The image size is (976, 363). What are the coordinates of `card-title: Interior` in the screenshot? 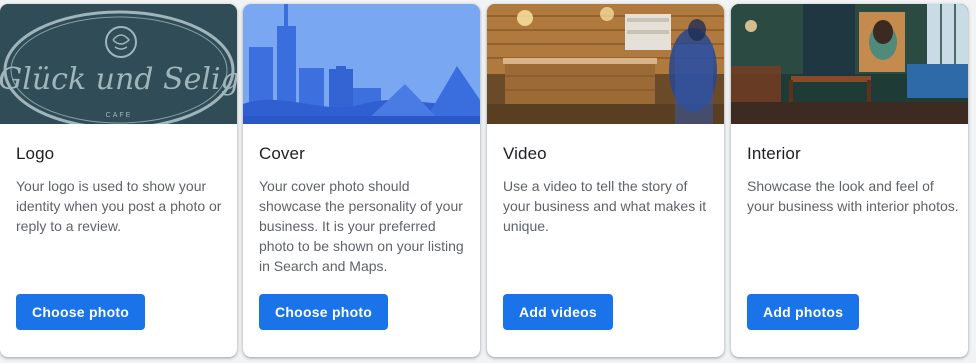 It's located at (774, 153).